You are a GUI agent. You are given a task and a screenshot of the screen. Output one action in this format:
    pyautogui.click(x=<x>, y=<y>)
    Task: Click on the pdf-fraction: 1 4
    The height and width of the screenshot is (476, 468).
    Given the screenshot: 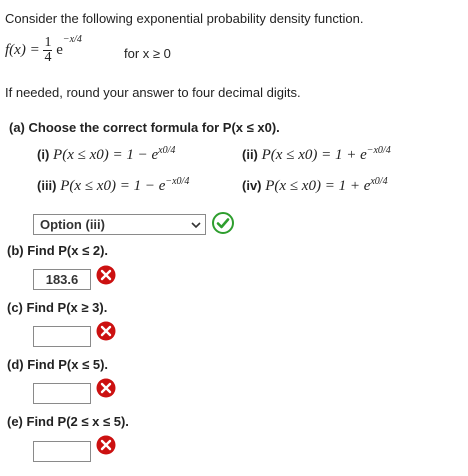 What is the action you would take?
    pyautogui.click(x=48, y=50)
    